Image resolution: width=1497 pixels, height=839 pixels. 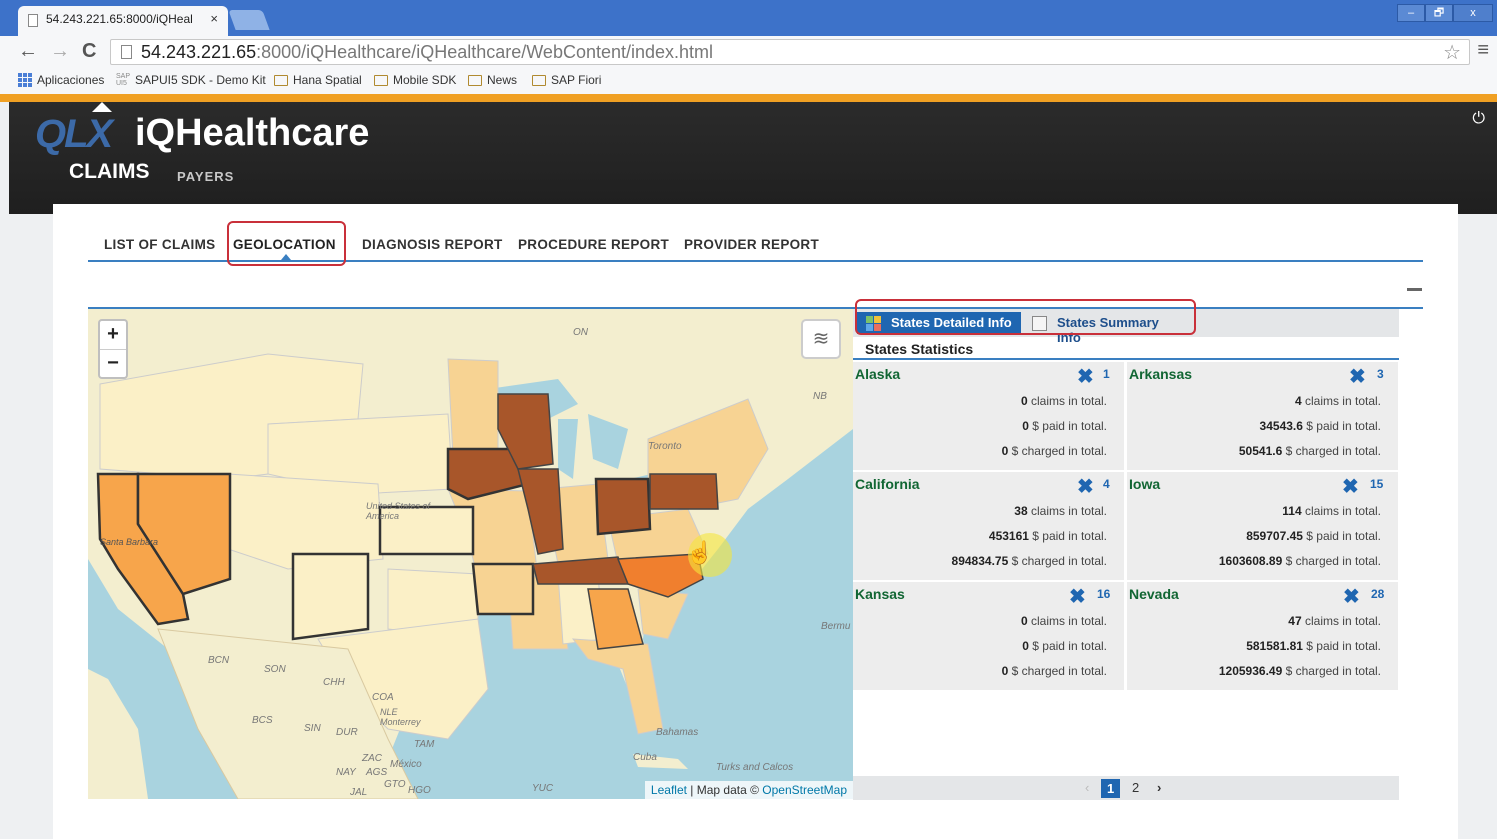 I want to click on state-id: 4, so click(x=1106, y=484).